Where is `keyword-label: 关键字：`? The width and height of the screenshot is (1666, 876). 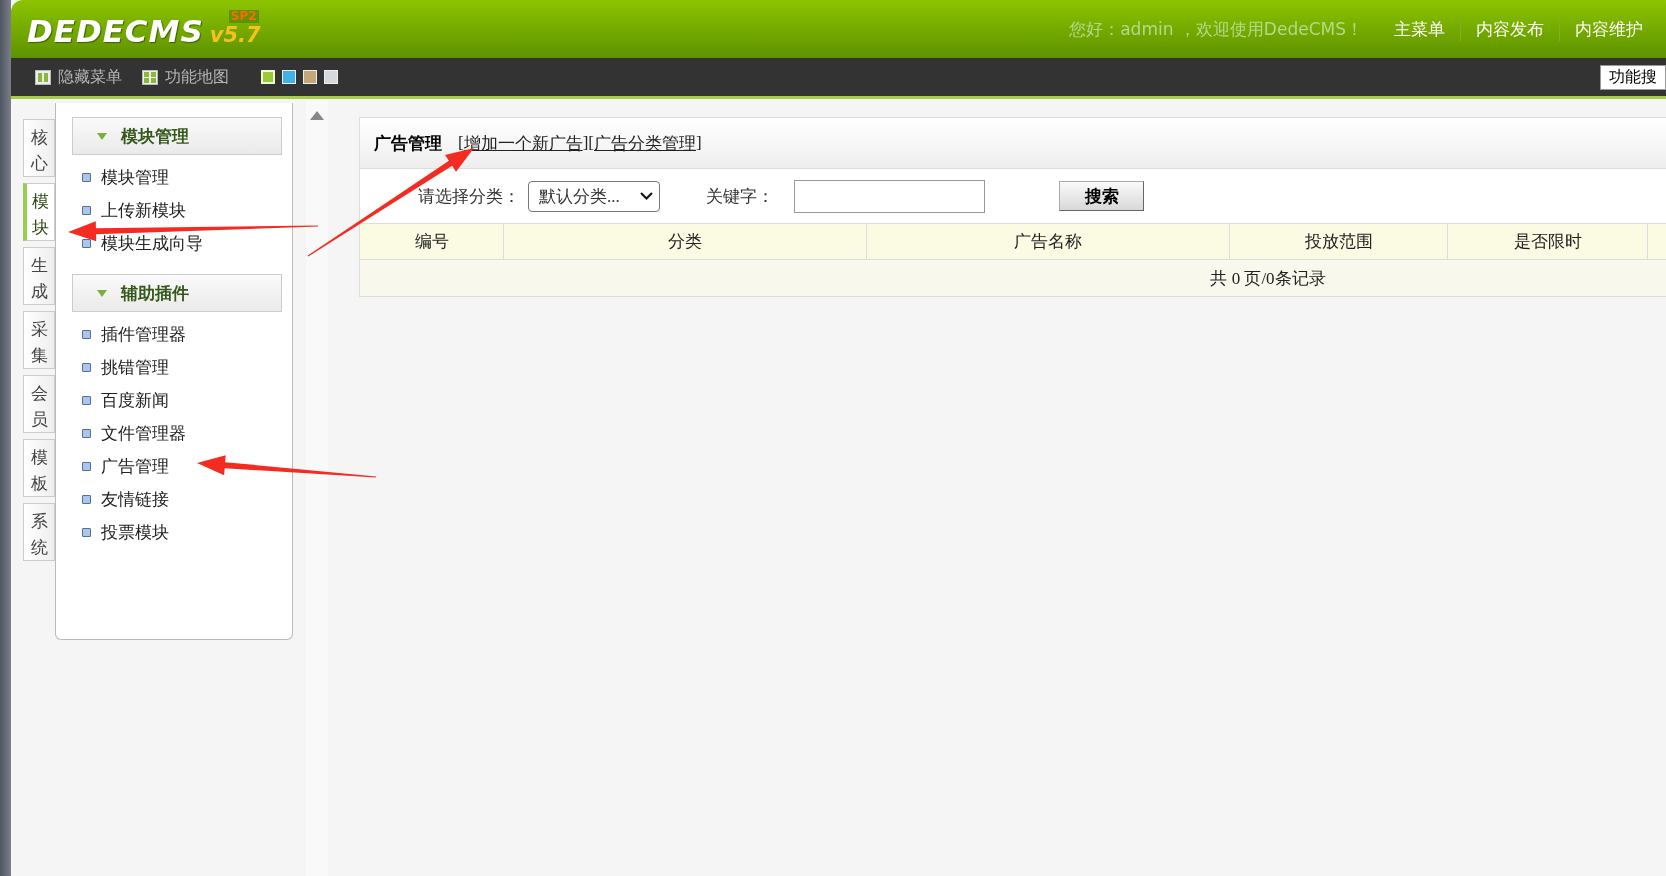
keyword-label: 关键字： is located at coordinates (740, 196).